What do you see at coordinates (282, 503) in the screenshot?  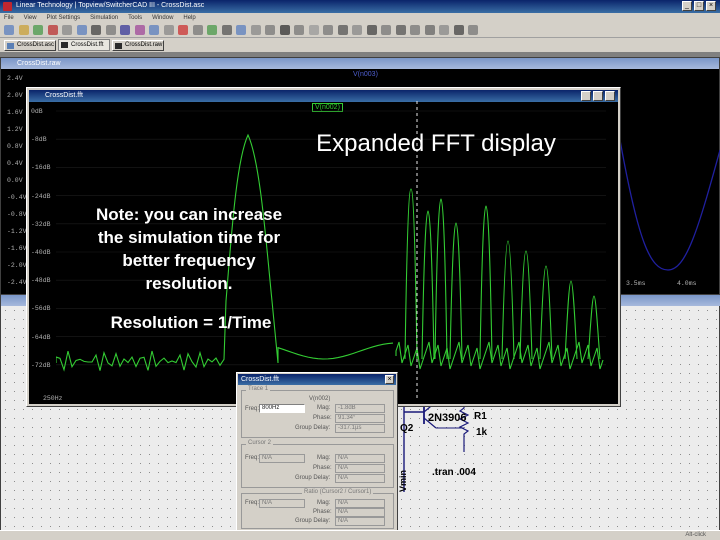 I see `ratio-freq-field: N/A` at bounding box center [282, 503].